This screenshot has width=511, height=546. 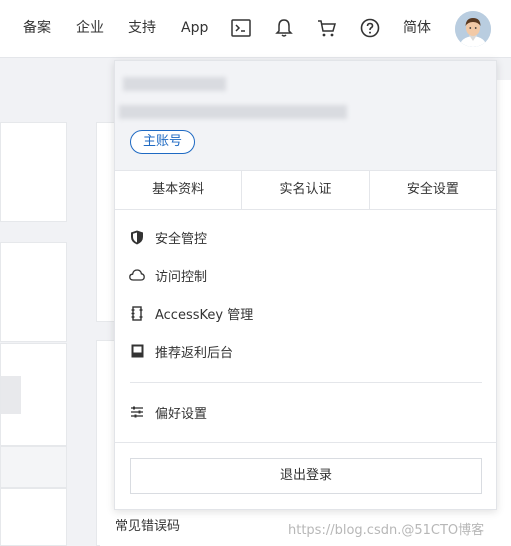 I want to click on key-icon, so click(x=137, y=313).